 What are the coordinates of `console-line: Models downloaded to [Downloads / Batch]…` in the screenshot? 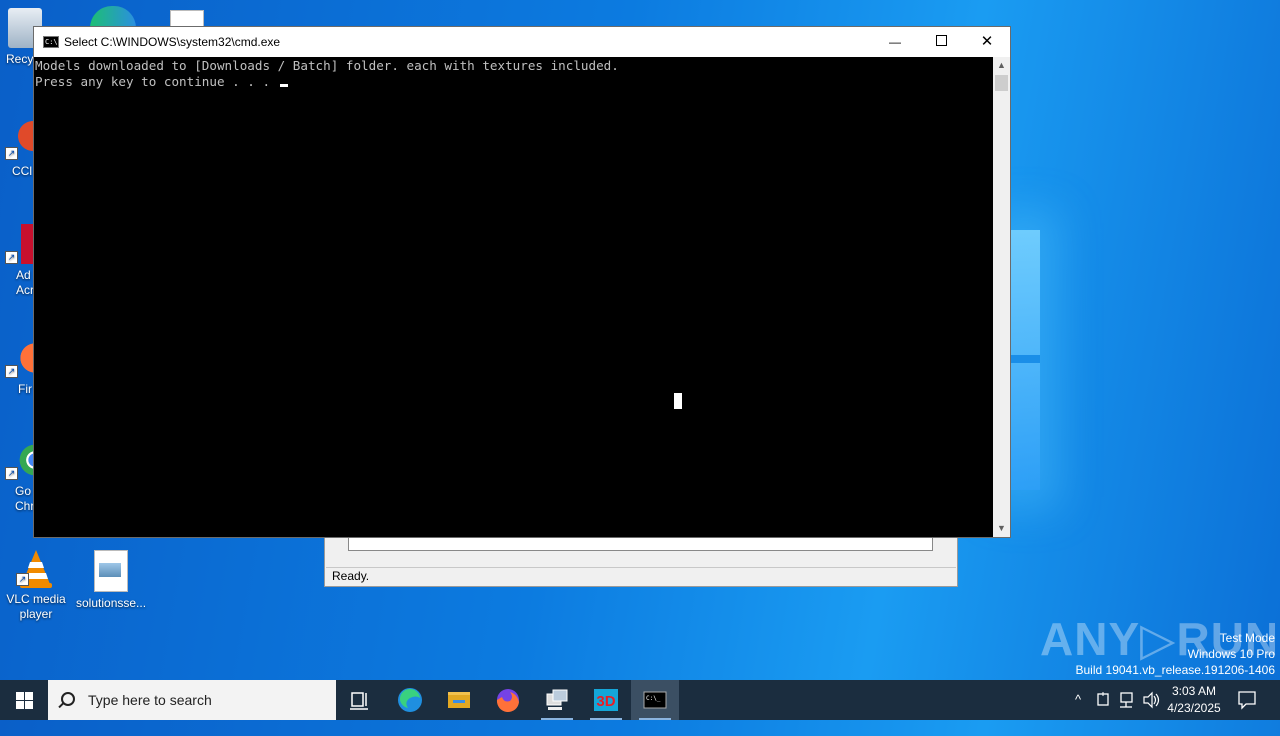 It's located at (327, 65).